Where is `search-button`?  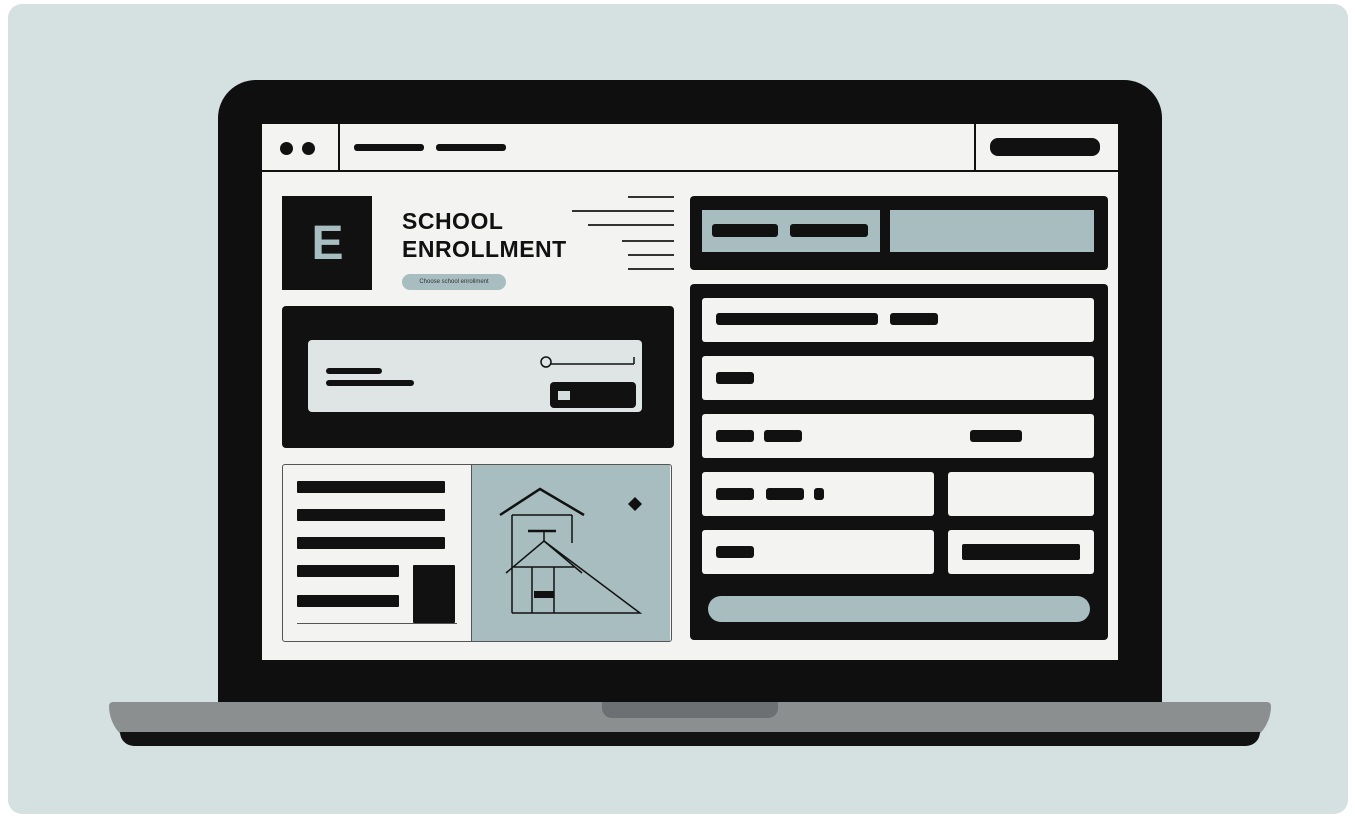 search-button is located at coordinates (593, 395).